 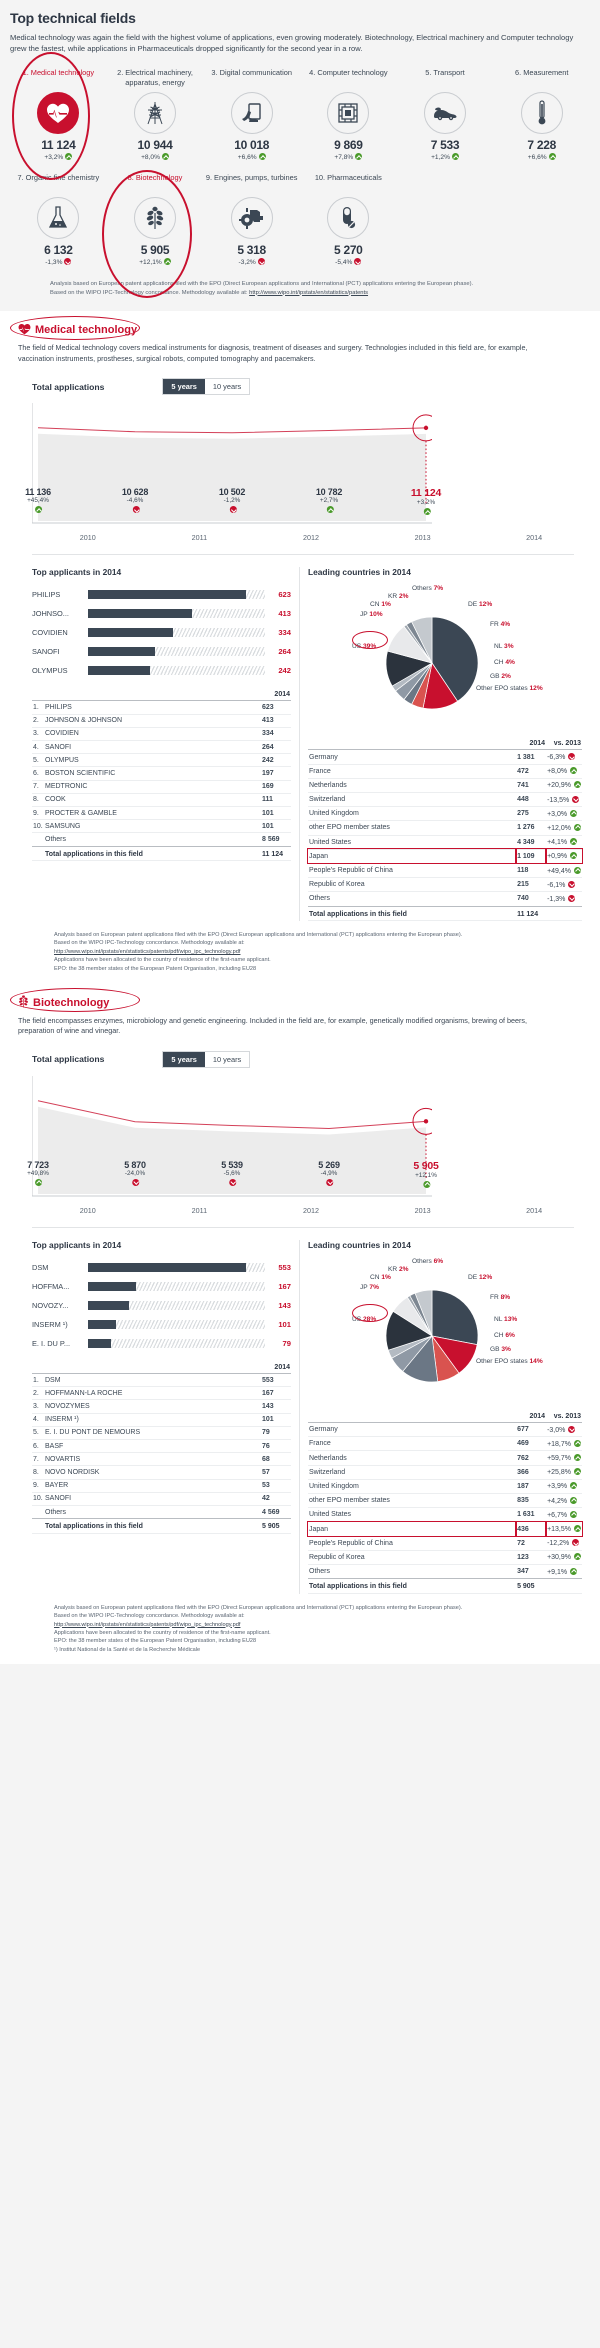 I want to click on top-field-7: 7. Organic fine chemistry 6 132 -1,3%, so click(x=58, y=219).